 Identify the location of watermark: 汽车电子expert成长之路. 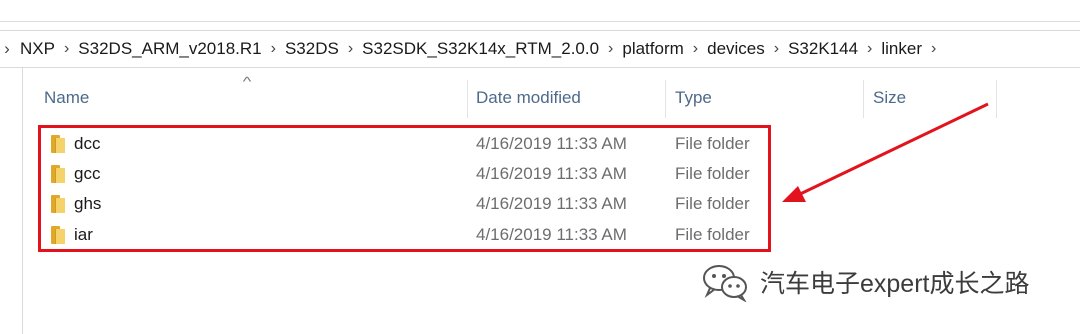
(864, 282).